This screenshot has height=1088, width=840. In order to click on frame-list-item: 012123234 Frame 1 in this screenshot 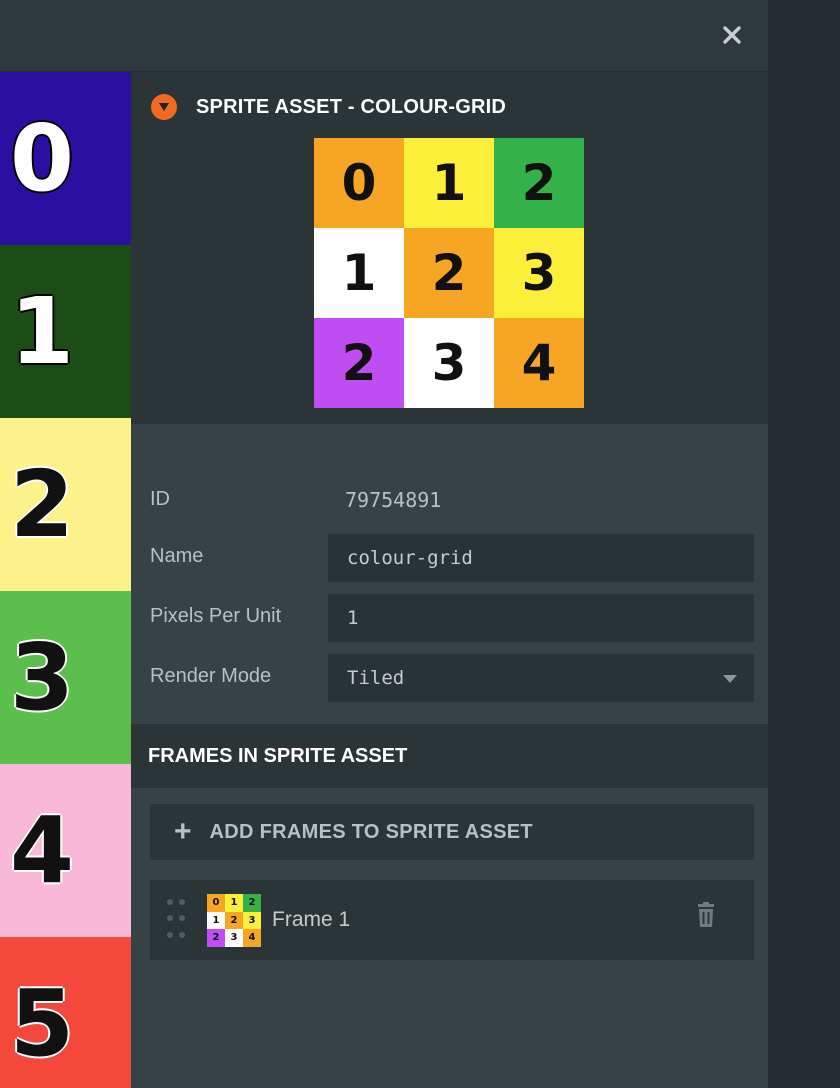, I will do `click(452, 920)`.